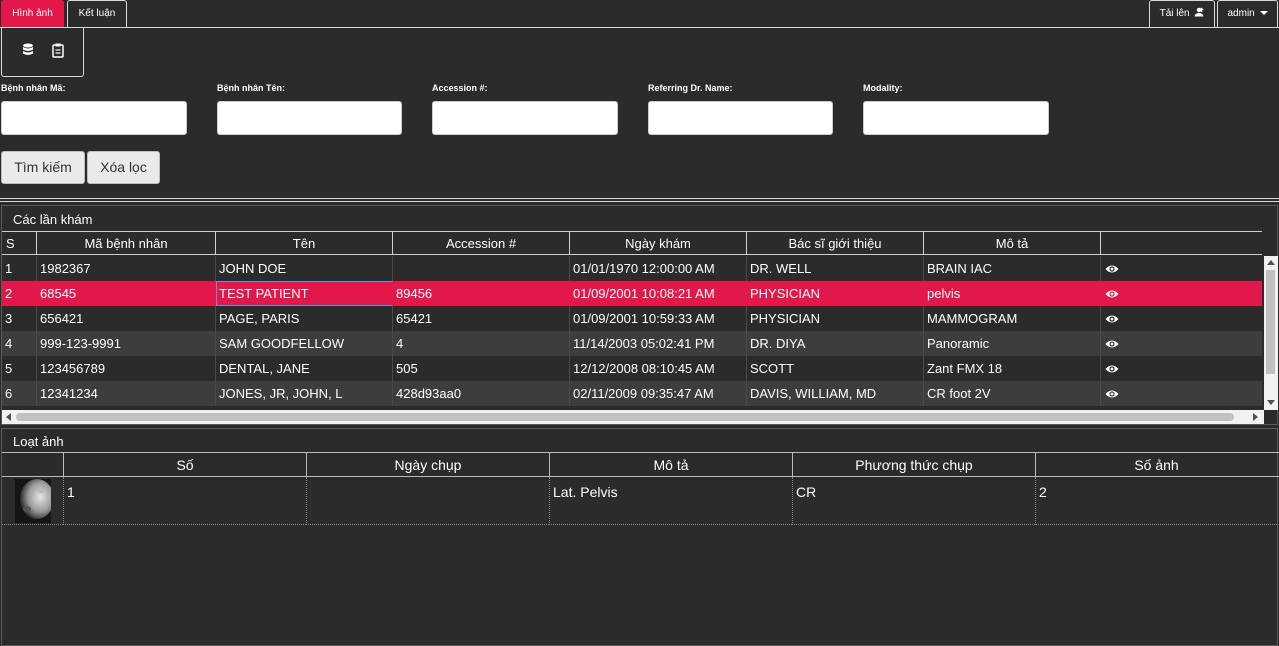 The width and height of the screenshot is (1279, 646). What do you see at coordinates (304, 268) in the screenshot?
I see `cell-patient-name: JOHN DOE` at bounding box center [304, 268].